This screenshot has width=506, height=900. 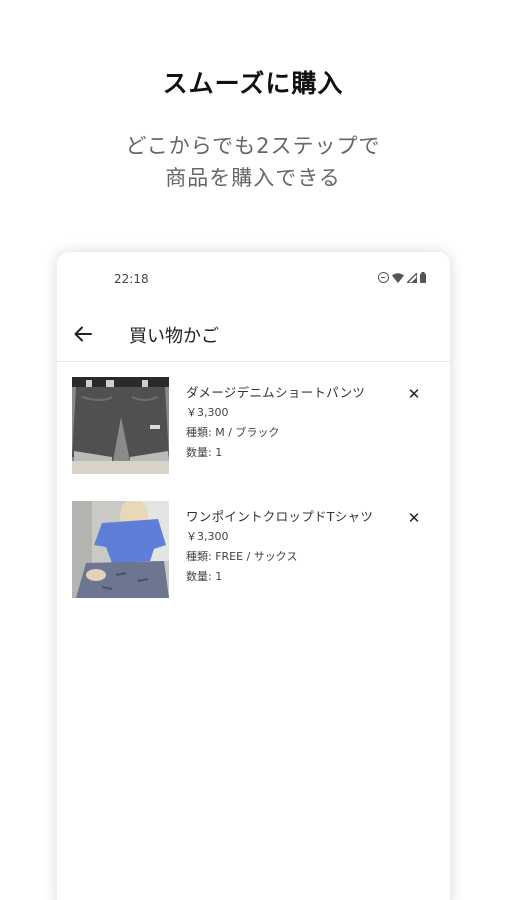 I want to click on signal-icon, so click(x=412, y=277).